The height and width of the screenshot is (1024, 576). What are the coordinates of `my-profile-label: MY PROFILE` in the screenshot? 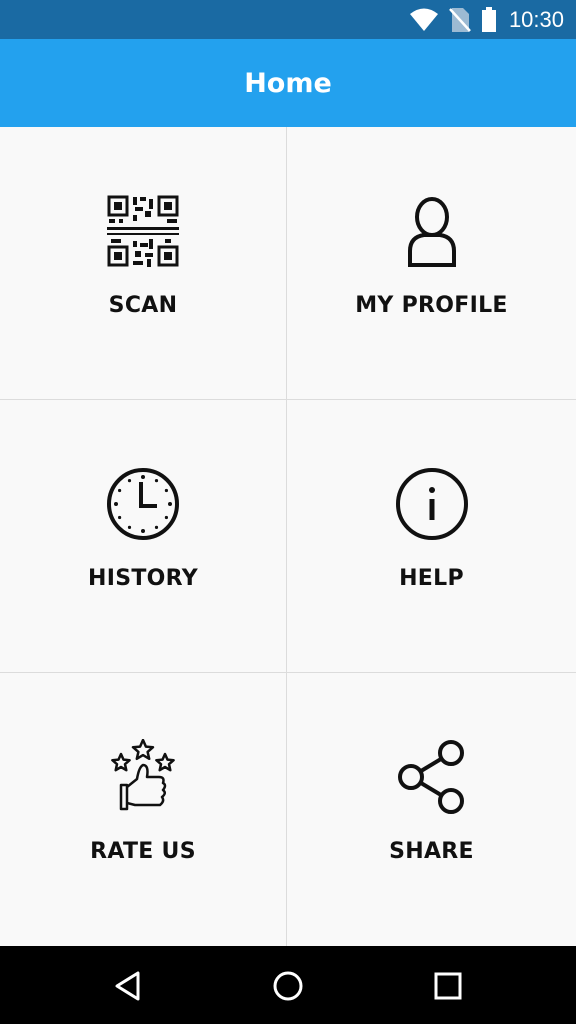 It's located at (431, 305).